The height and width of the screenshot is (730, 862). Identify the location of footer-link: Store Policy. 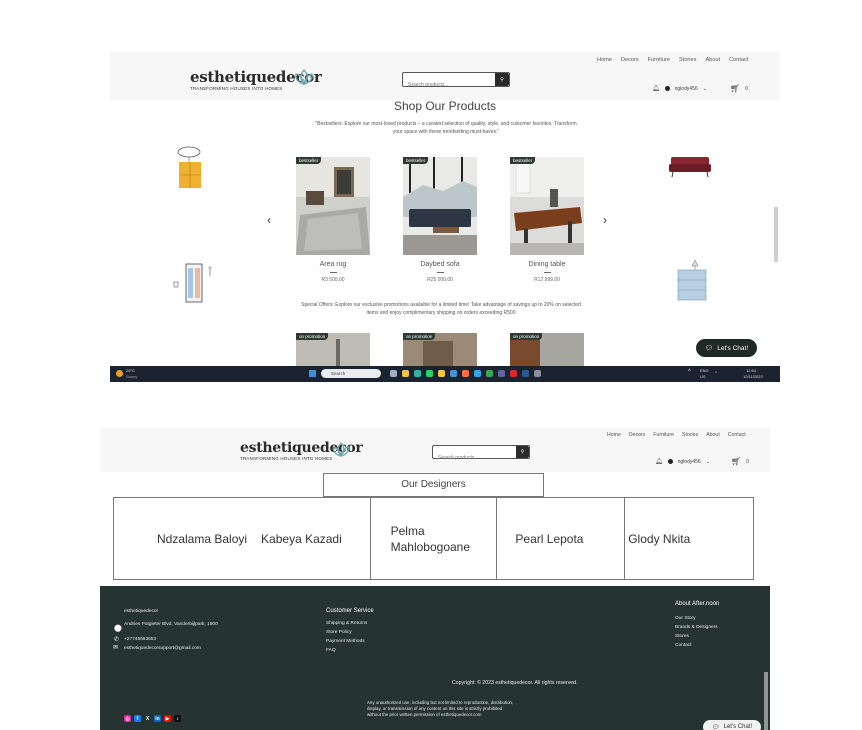
(339, 632).